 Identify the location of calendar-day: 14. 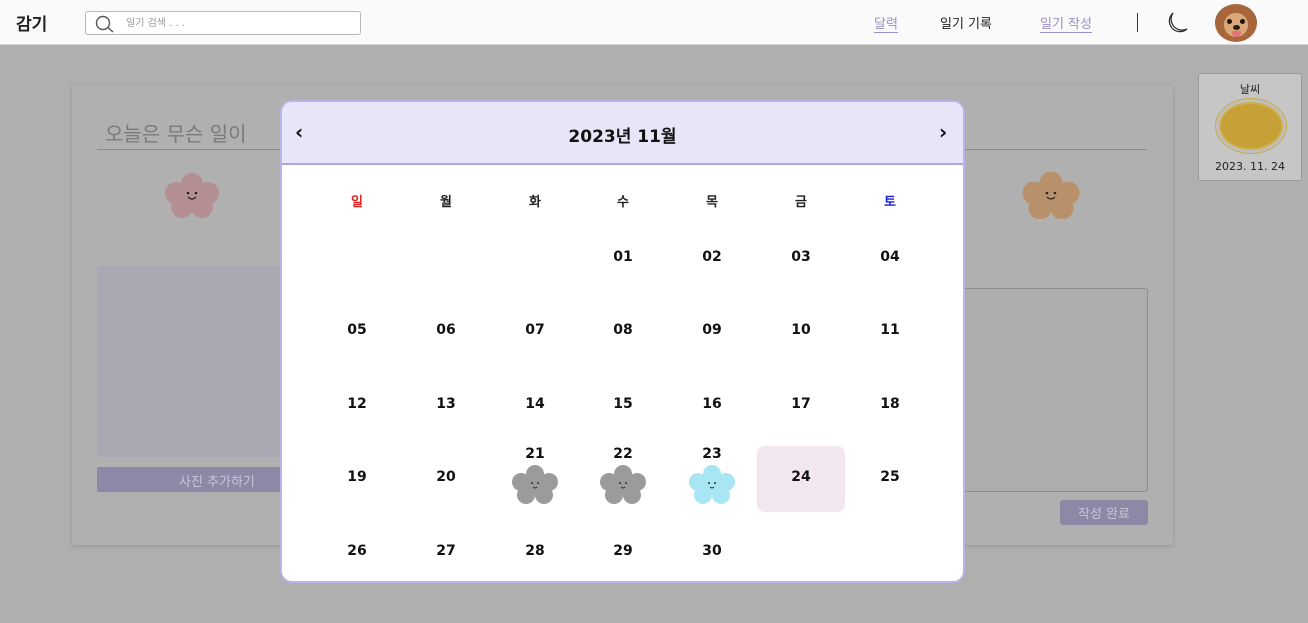
(535, 406).